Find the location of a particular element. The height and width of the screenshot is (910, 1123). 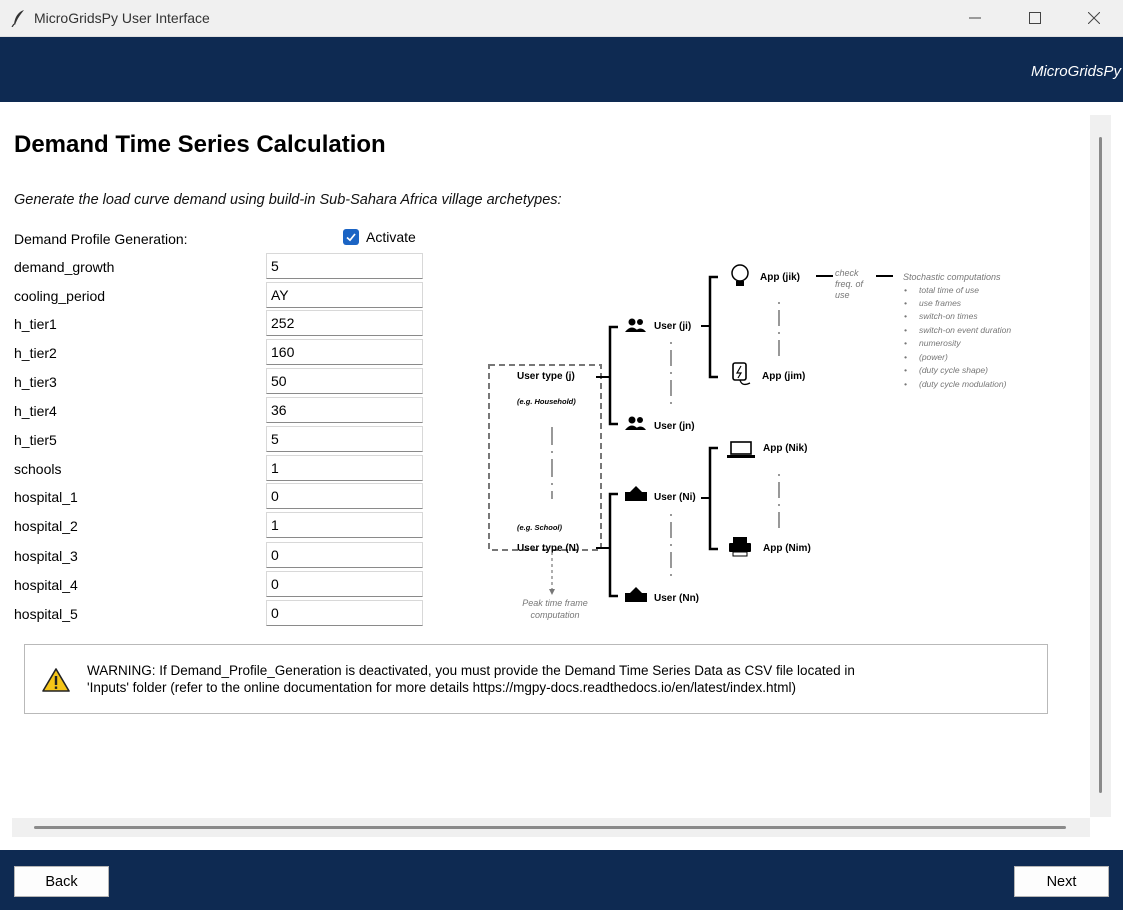

activate-checkbox-group: Activate is located at coordinates (379, 237).